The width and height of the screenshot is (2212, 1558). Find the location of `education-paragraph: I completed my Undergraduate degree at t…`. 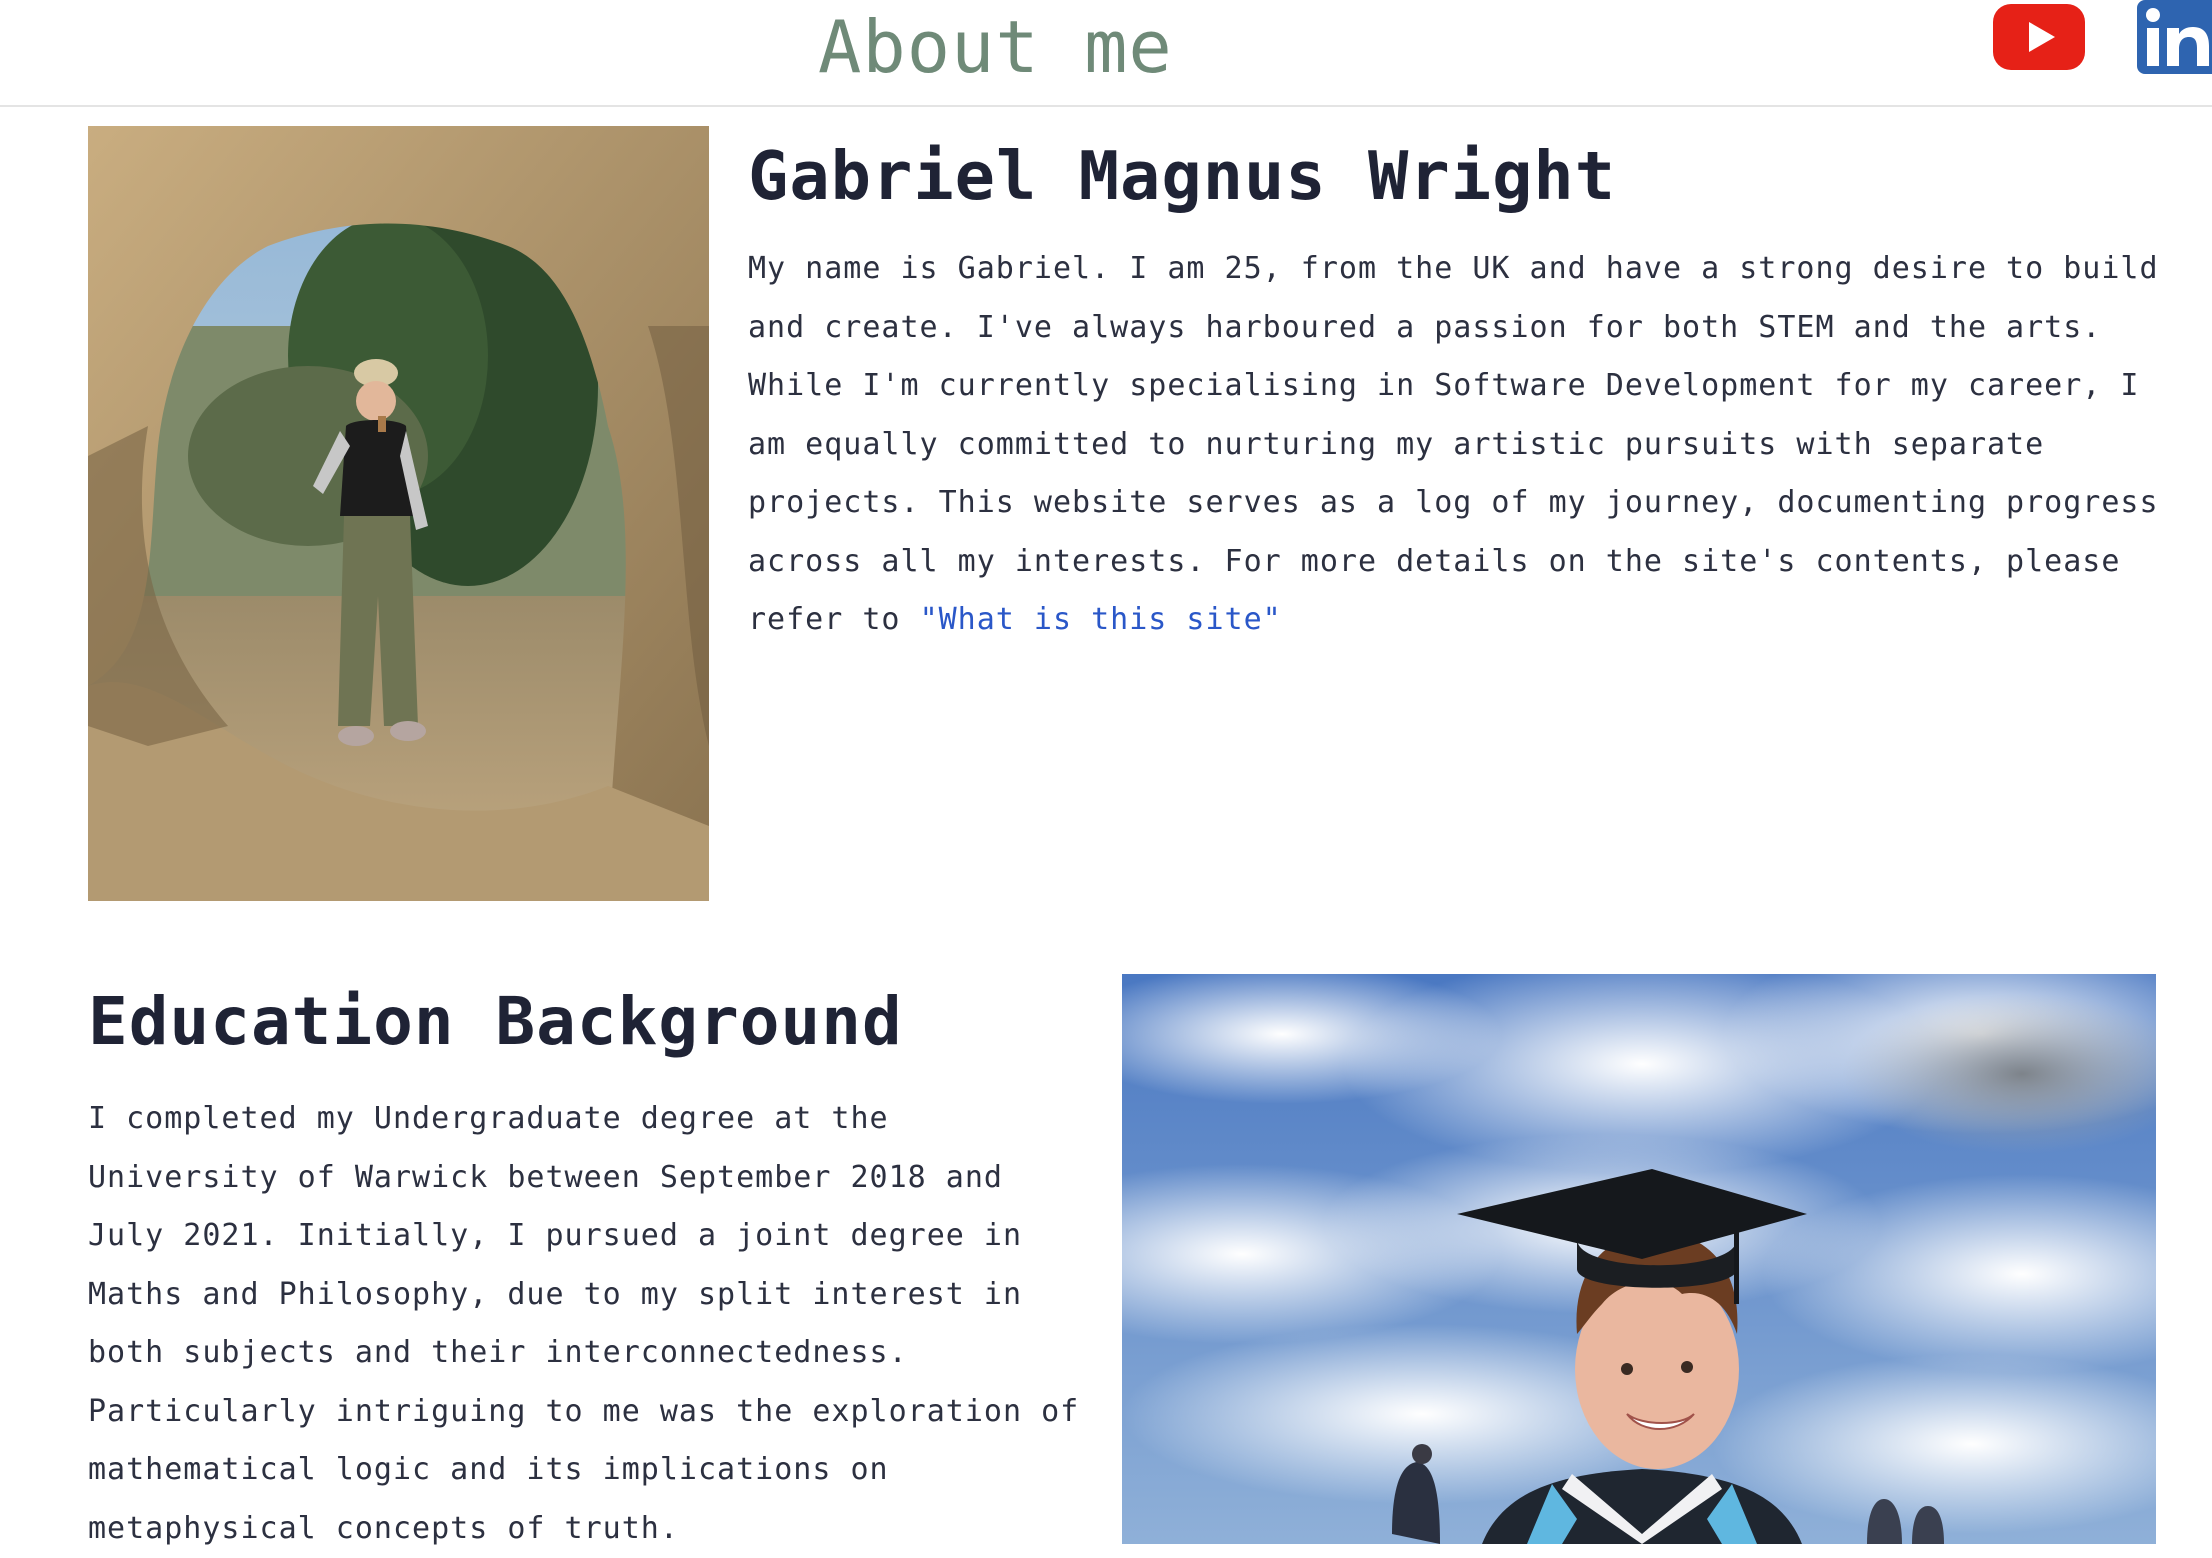

education-paragraph: I completed my Undergraduate degree at t… is located at coordinates (584, 1323).